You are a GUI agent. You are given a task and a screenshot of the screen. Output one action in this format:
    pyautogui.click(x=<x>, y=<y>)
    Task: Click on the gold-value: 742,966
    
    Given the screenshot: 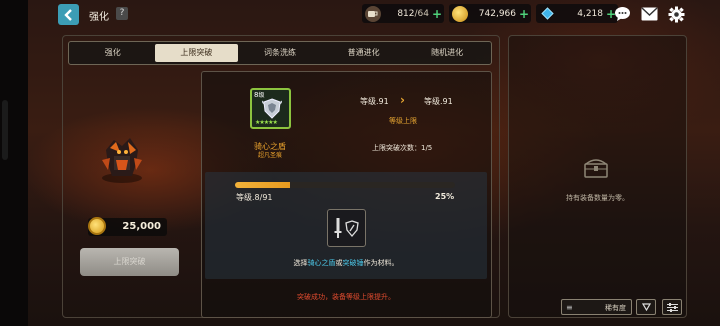 What is the action you would take?
    pyautogui.click(x=497, y=13)
    